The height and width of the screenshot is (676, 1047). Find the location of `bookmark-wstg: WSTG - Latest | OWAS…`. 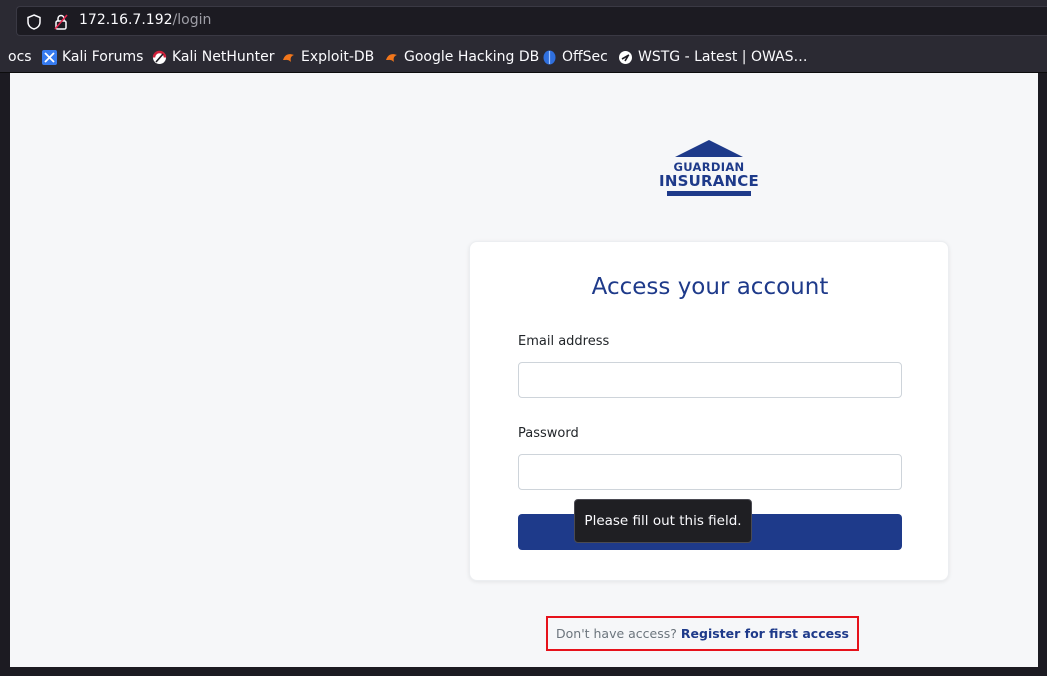

bookmark-wstg: WSTG - Latest | OWAS… is located at coordinates (713, 57).